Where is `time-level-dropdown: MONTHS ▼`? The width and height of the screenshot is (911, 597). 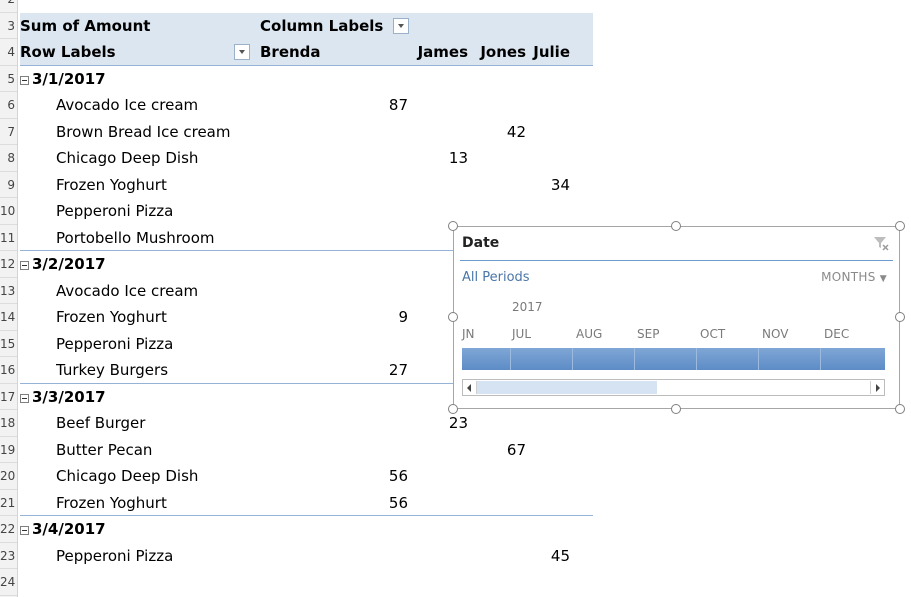 time-level-dropdown: MONTHS ▼ is located at coordinates (854, 277).